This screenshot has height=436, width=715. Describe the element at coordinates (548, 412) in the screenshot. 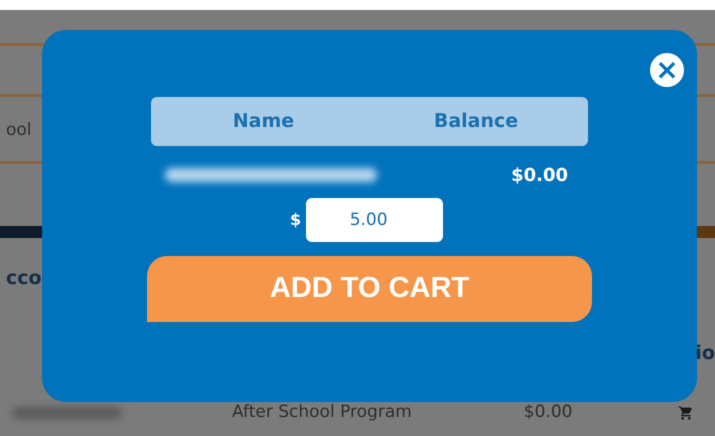

I see `amount-cell-text: $0.00` at that location.